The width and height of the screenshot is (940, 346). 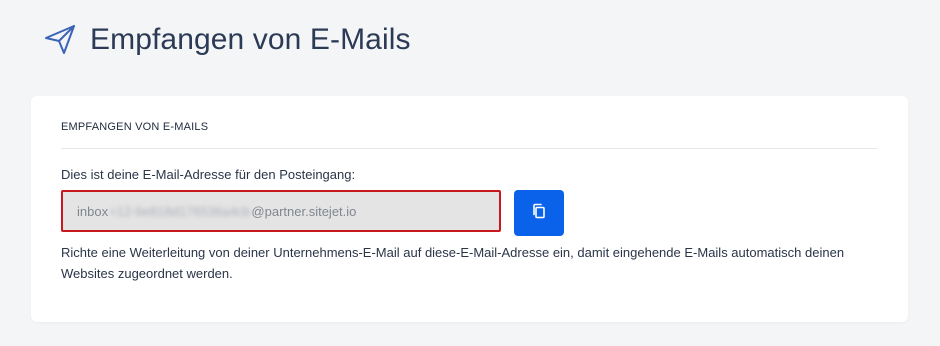 What do you see at coordinates (469, 148) in the screenshot?
I see `card-divider` at bounding box center [469, 148].